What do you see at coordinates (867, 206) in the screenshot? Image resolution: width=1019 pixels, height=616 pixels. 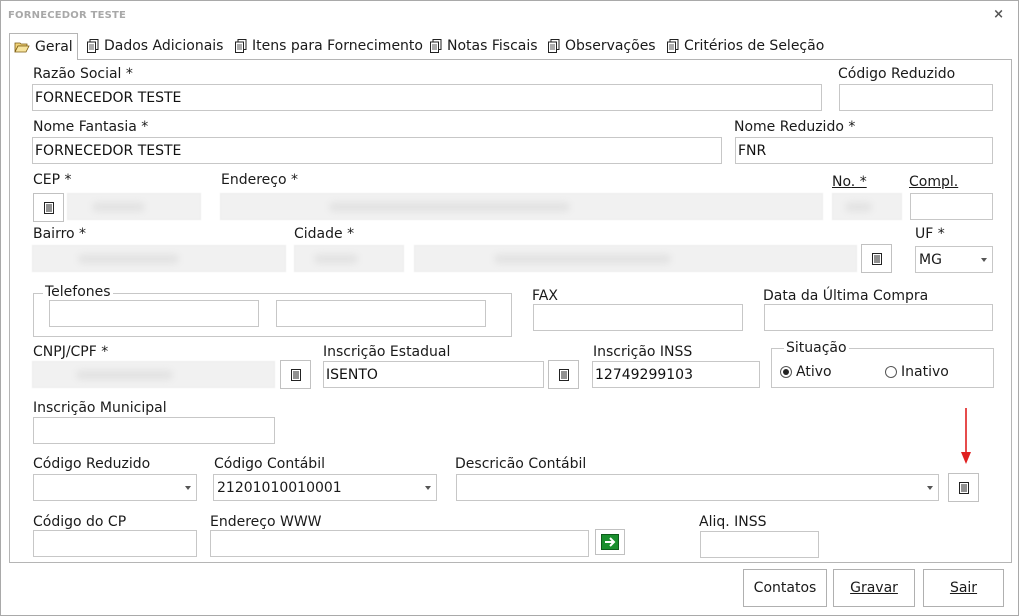 I see `numero-input-redacted` at bounding box center [867, 206].